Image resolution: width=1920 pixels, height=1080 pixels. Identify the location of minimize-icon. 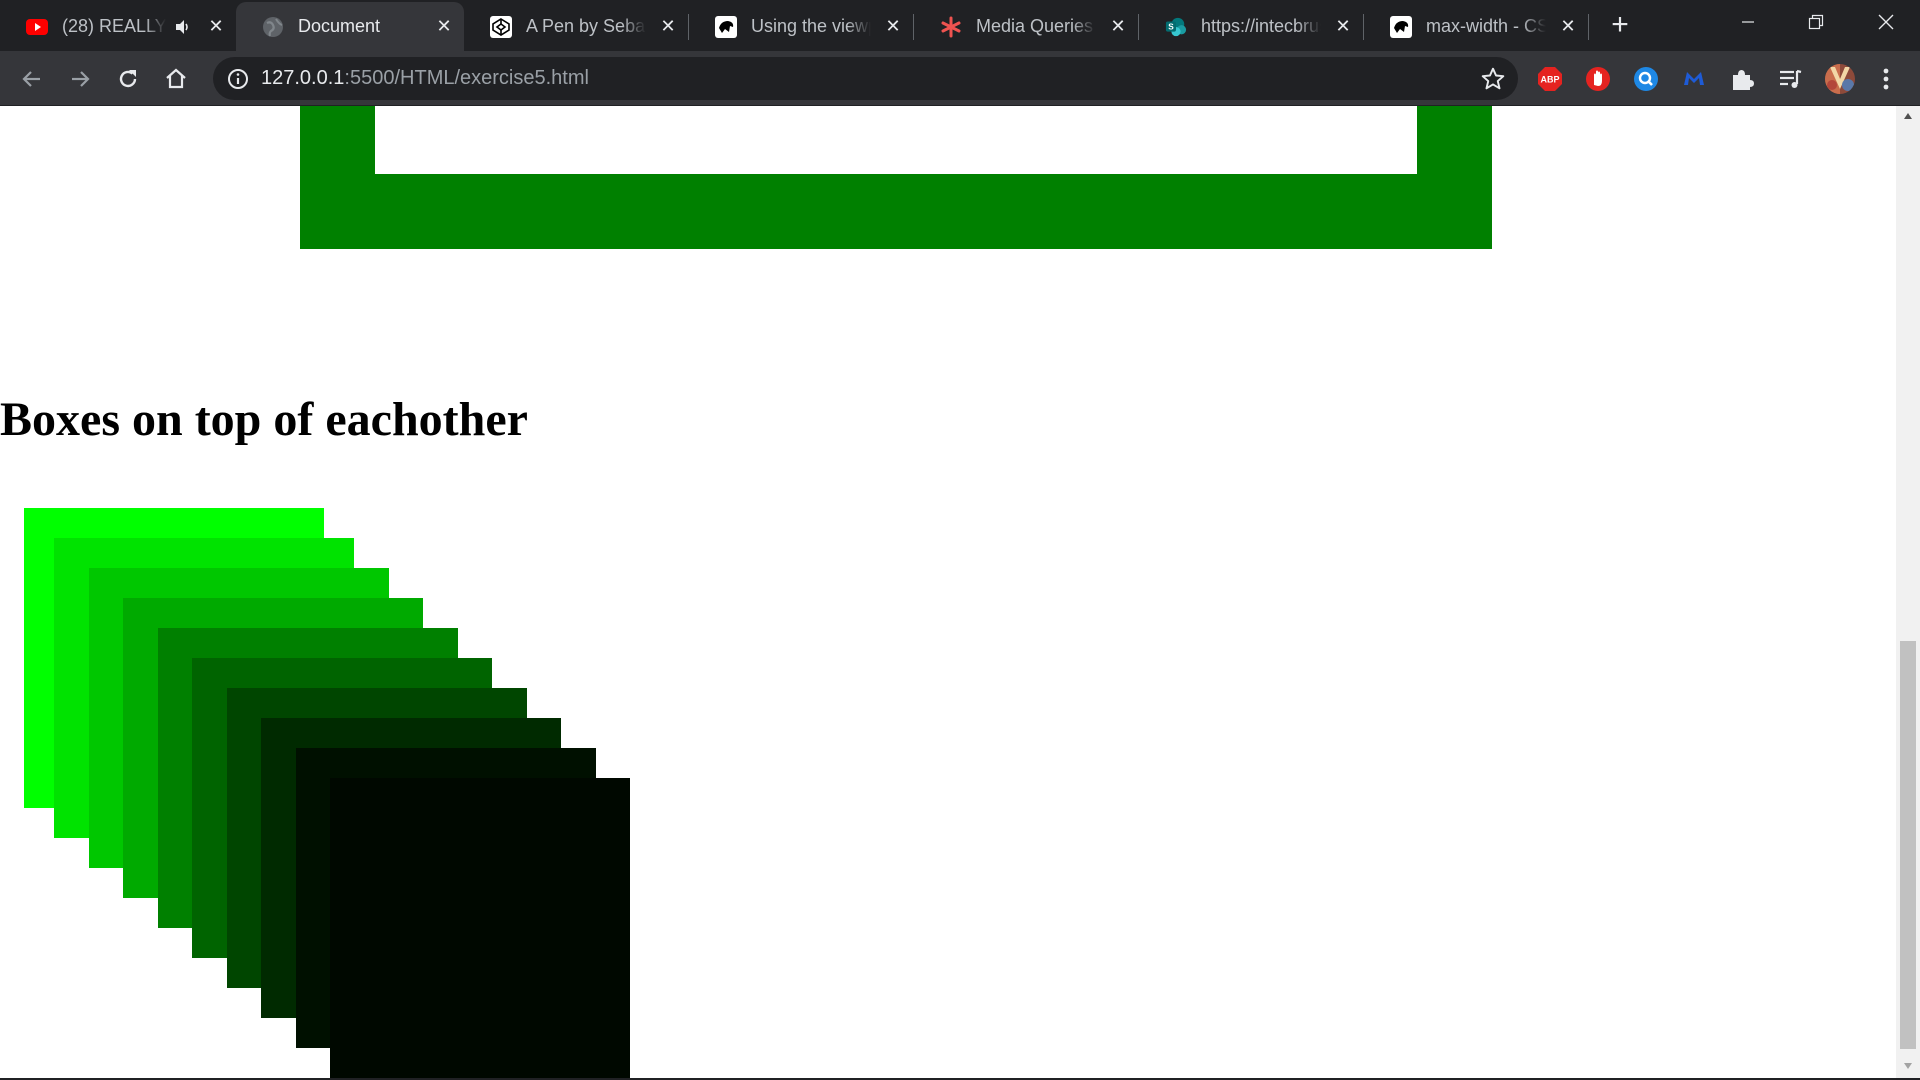
(1748, 22).